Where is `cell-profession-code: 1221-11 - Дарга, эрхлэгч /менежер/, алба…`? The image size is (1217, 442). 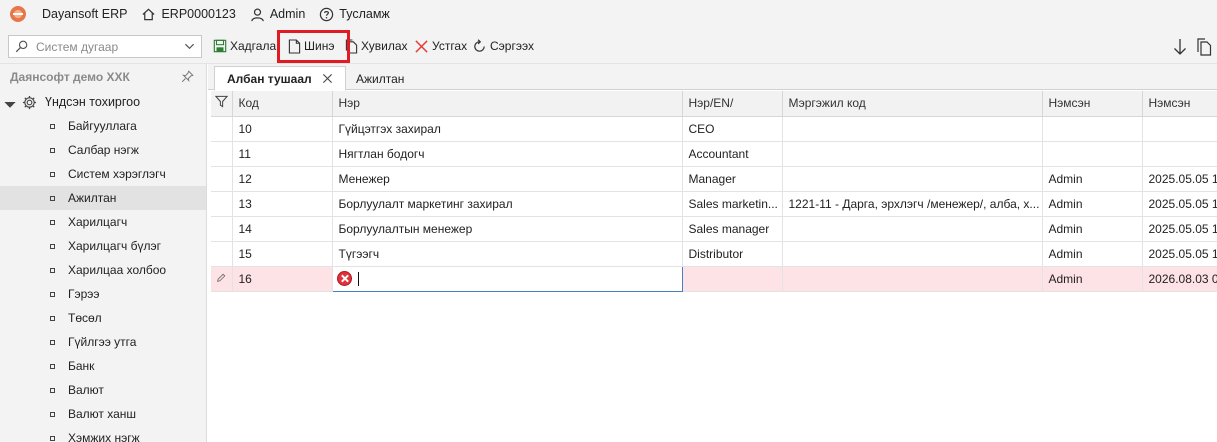 cell-profession-code: 1221-11 - Дарга, эрхлэгч /менежер/, алба… is located at coordinates (912, 204).